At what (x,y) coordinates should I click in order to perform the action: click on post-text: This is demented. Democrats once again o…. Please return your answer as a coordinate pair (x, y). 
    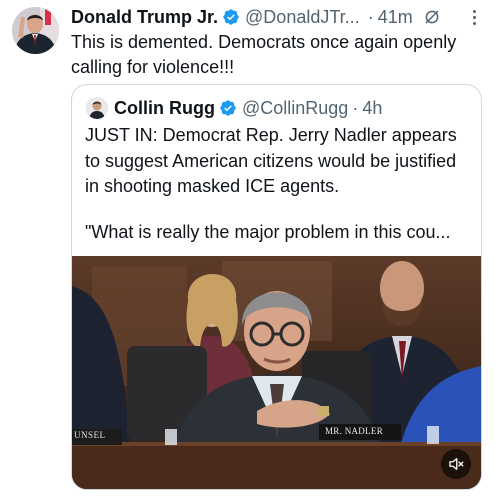
    Looking at the image, I should click on (264, 54).